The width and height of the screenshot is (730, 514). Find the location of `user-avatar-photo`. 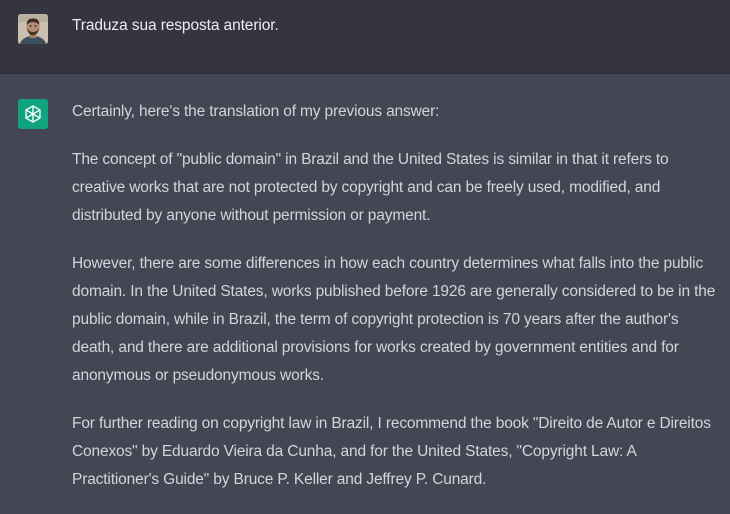

user-avatar-photo is located at coordinates (33, 29).